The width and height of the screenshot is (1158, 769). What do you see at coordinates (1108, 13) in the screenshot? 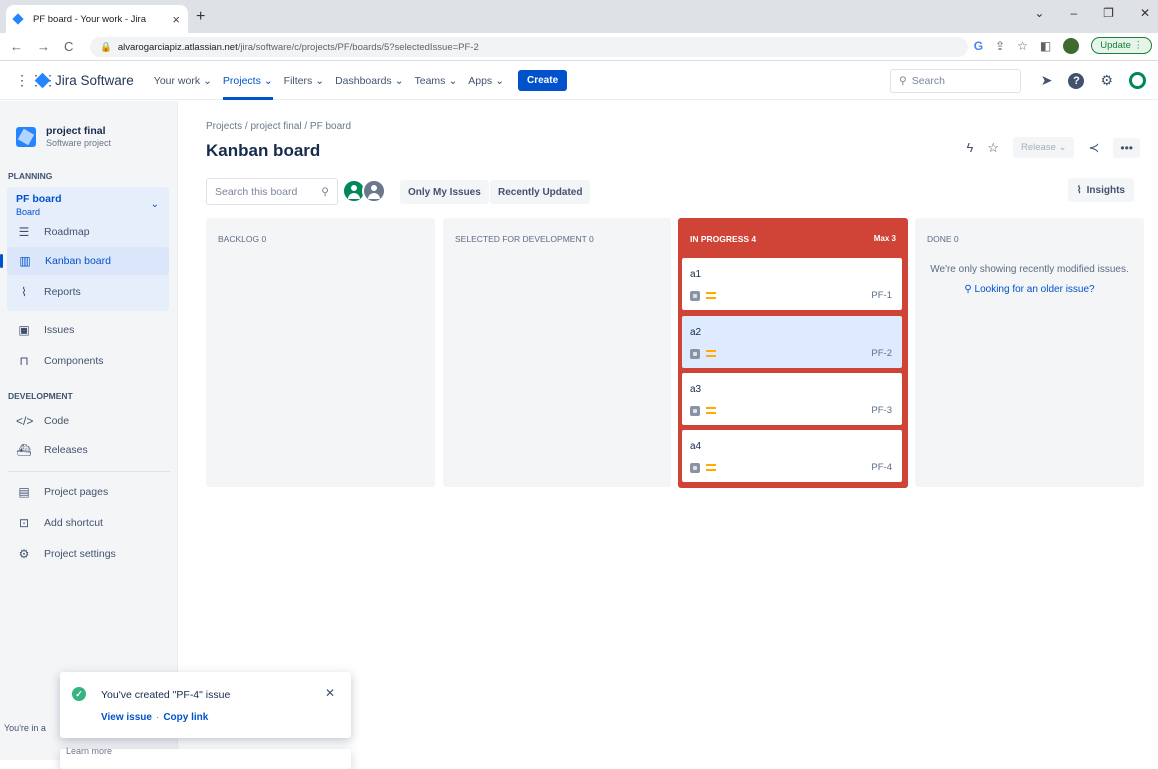
I see `restore-icon: ❐` at bounding box center [1108, 13].